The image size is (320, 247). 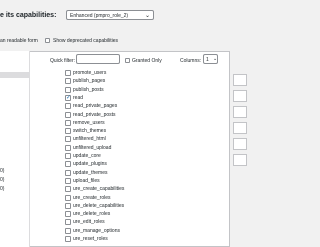 I want to click on role-select: Enhanced (pmpro_role_2) ⌄, so click(x=110, y=15).